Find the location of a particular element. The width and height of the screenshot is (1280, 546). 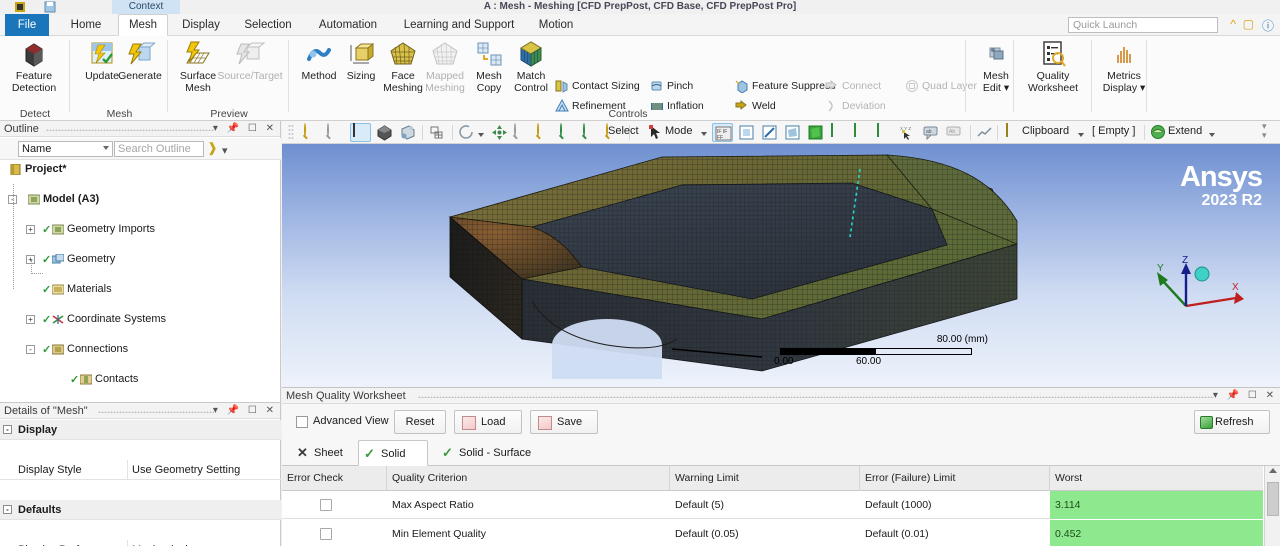

refresh-button: Refresh is located at coordinates (1232, 422).